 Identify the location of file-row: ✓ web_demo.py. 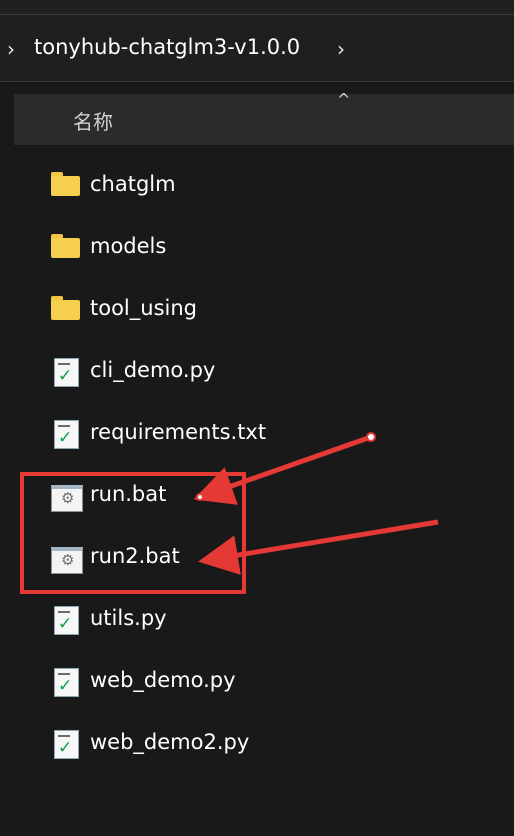
(264, 682).